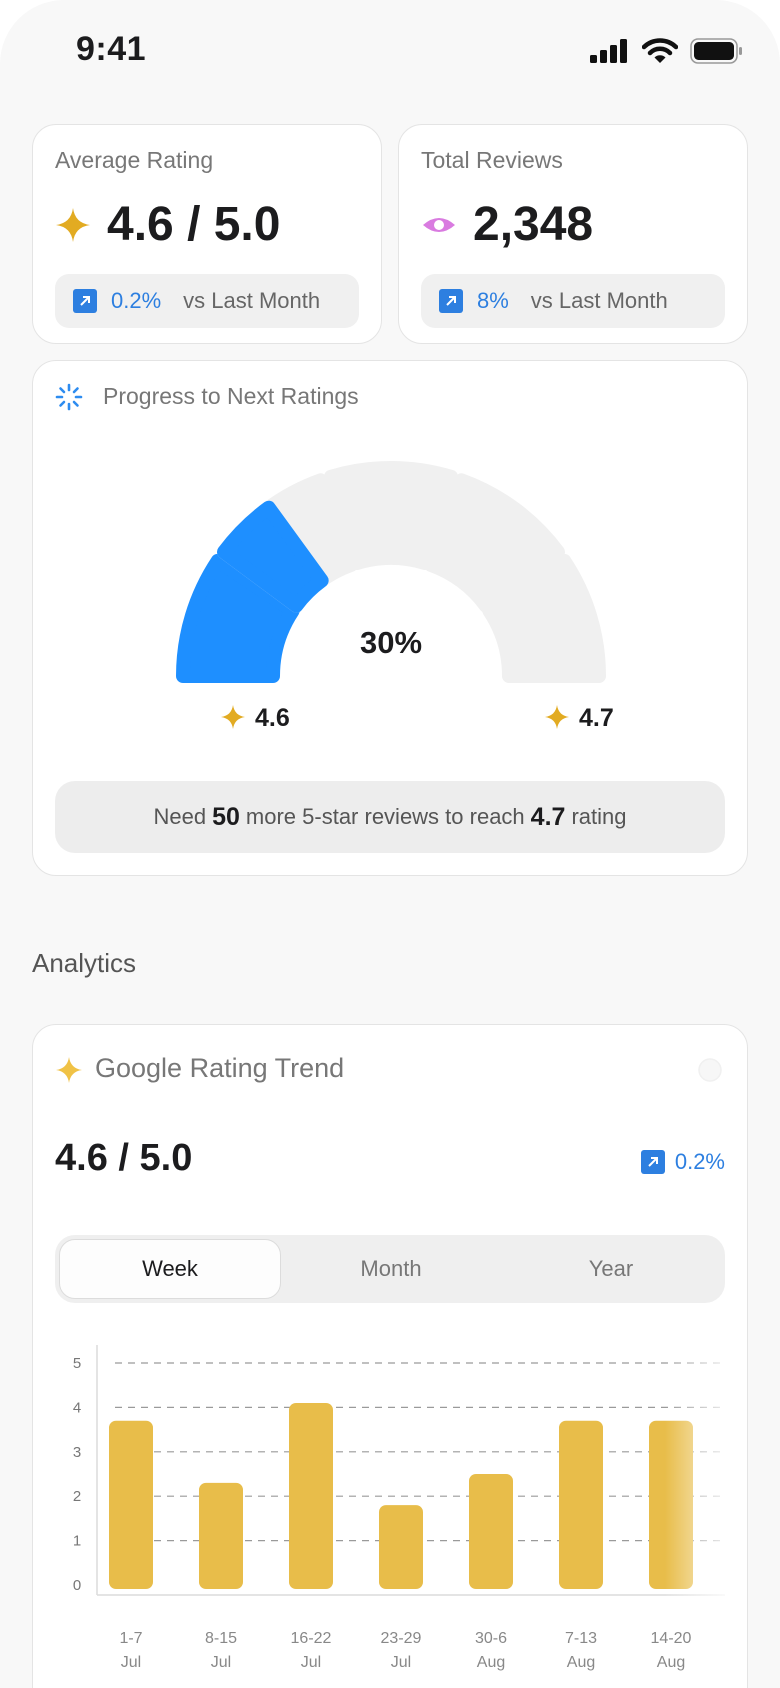 The width and height of the screenshot is (780, 1688). I want to click on current-rating-star-icon, so click(233, 717).